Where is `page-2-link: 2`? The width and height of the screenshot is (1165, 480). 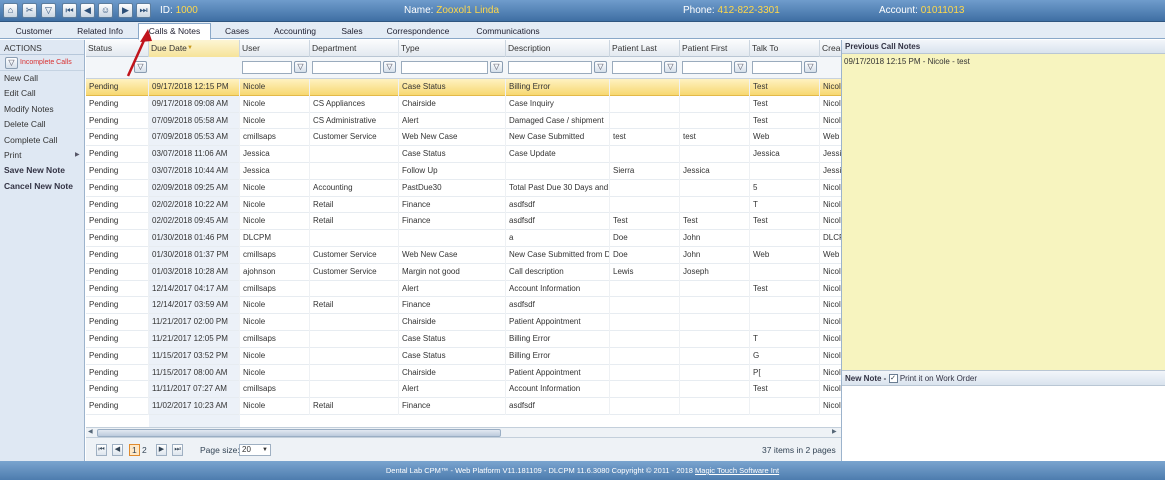
page-2-link: 2 is located at coordinates (144, 450).